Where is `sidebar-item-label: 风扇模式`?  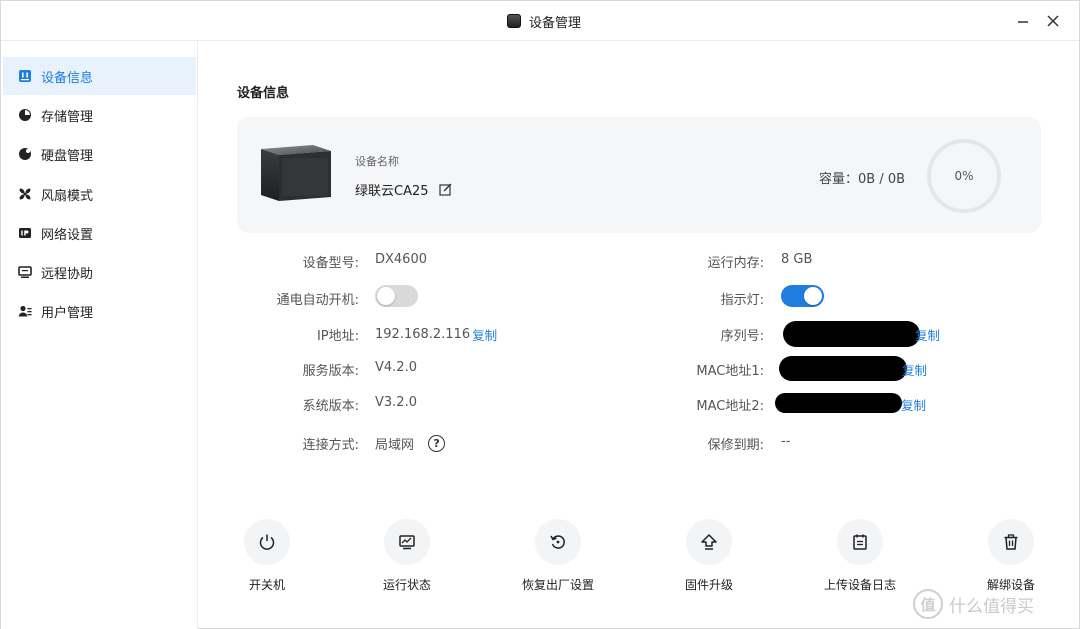 sidebar-item-label: 风扇模式 is located at coordinates (67, 196).